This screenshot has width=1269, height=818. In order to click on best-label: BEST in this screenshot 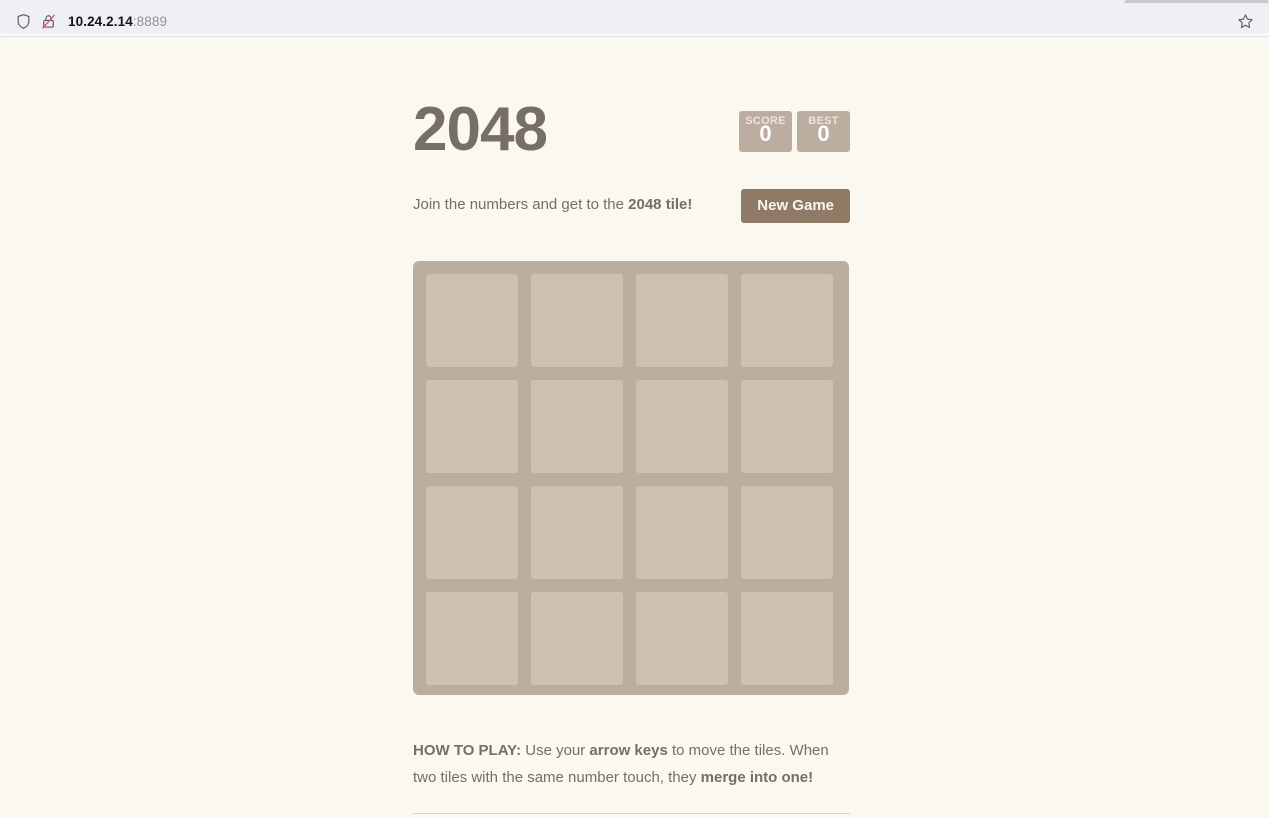, I will do `click(823, 121)`.